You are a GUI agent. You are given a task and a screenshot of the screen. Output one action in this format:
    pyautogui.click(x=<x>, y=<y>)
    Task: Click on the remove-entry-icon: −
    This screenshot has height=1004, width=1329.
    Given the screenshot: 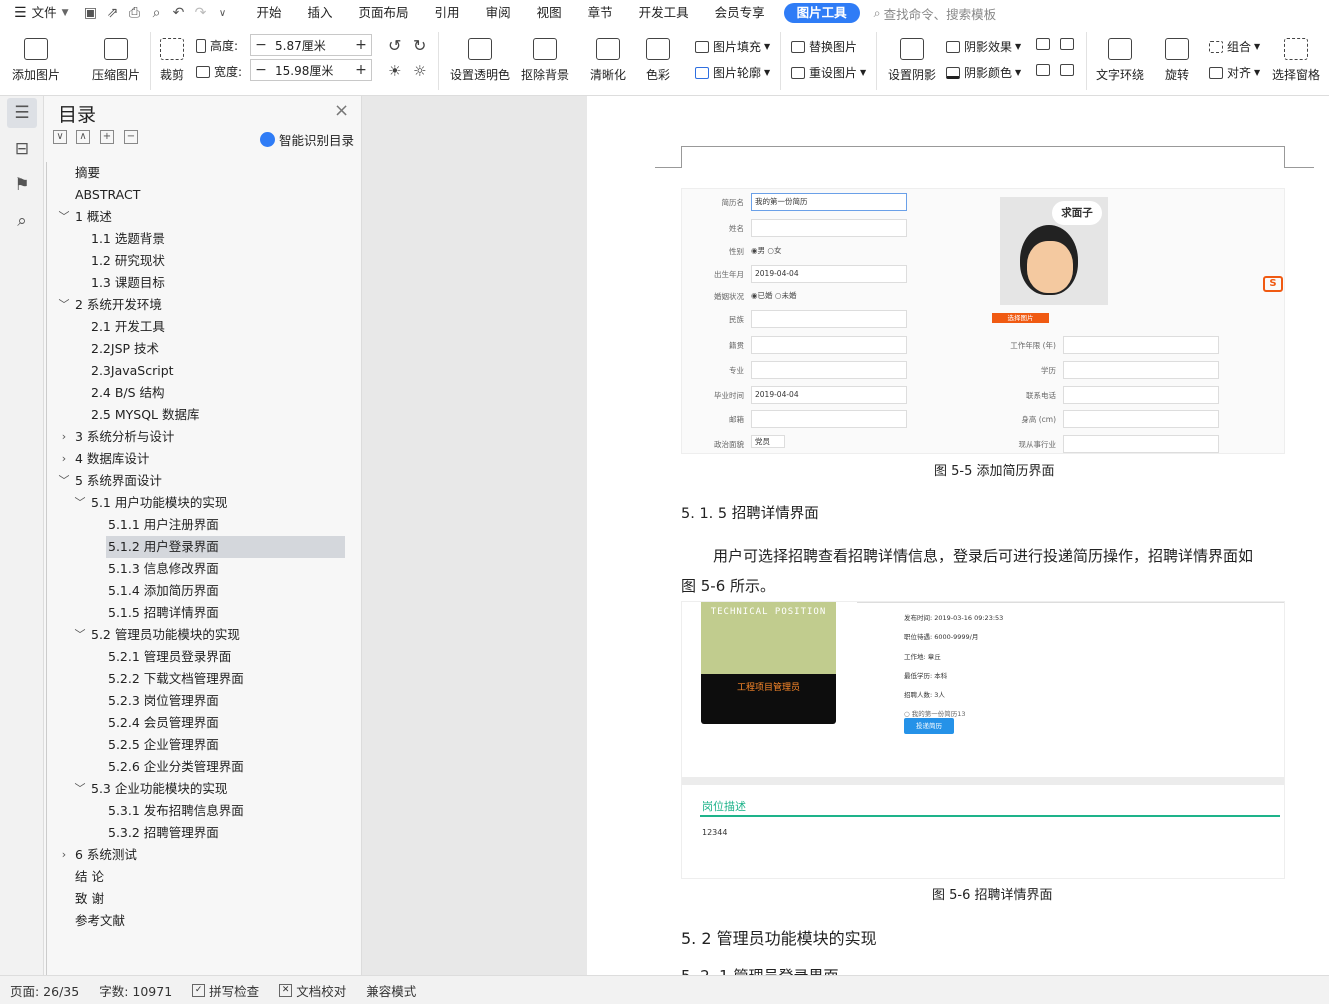 What is the action you would take?
    pyautogui.click(x=131, y=137)
    